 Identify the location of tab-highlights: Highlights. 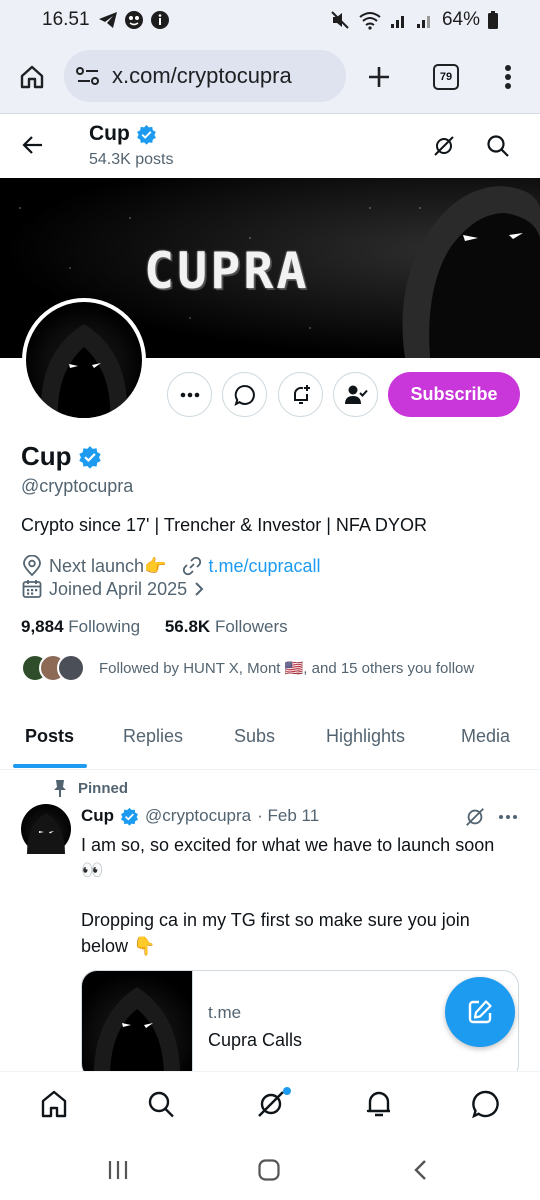
(365, 736).